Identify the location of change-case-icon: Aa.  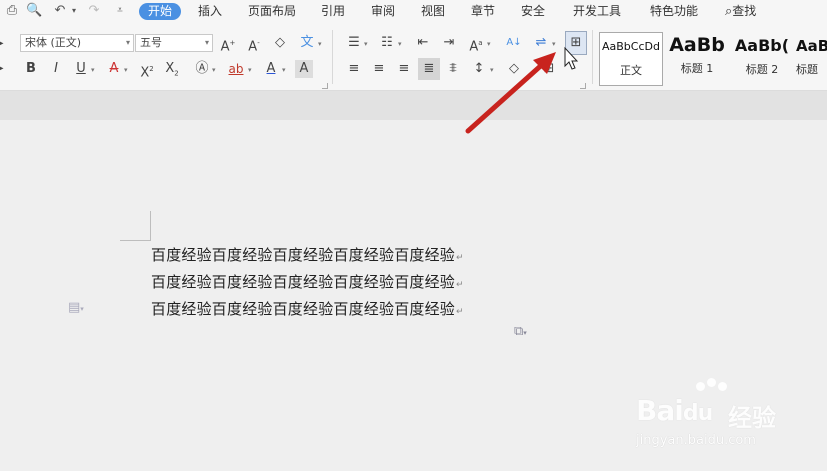
(476, 44).